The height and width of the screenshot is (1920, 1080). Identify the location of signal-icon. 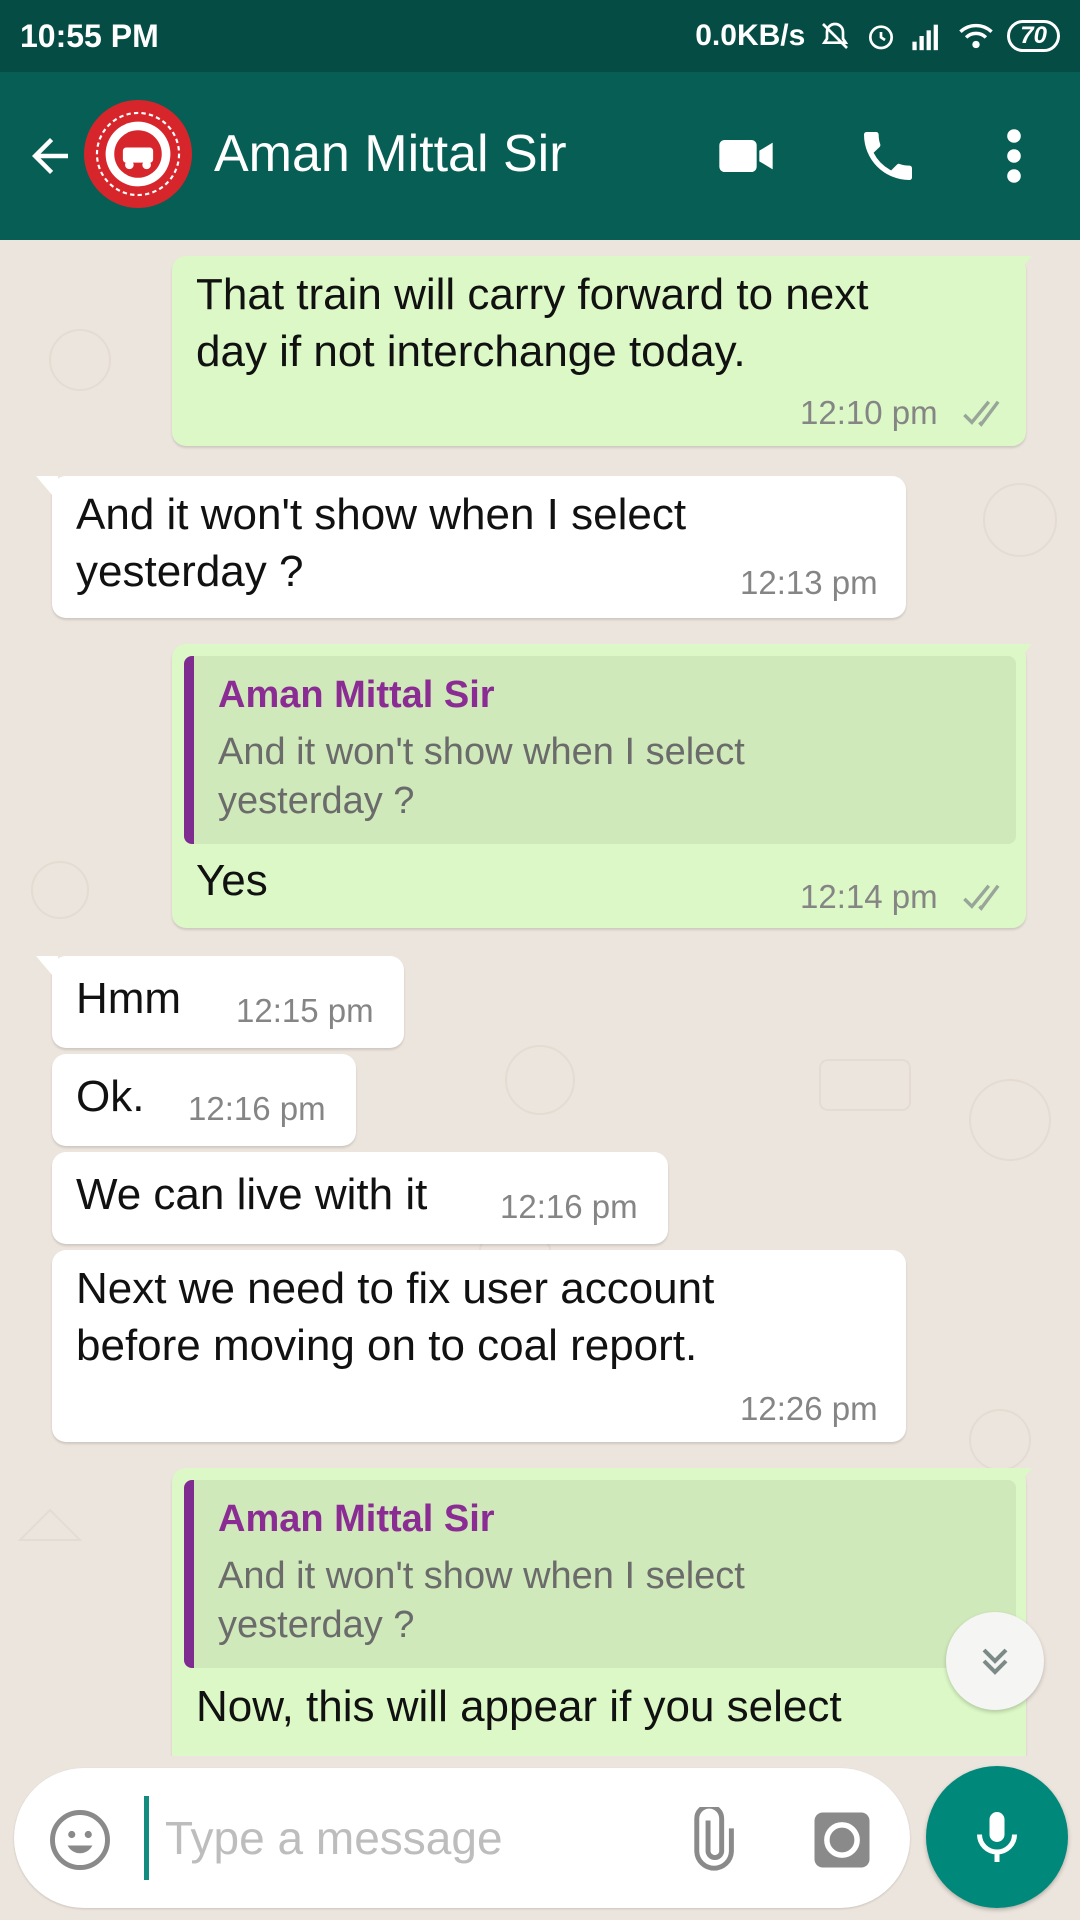
(928, 36).